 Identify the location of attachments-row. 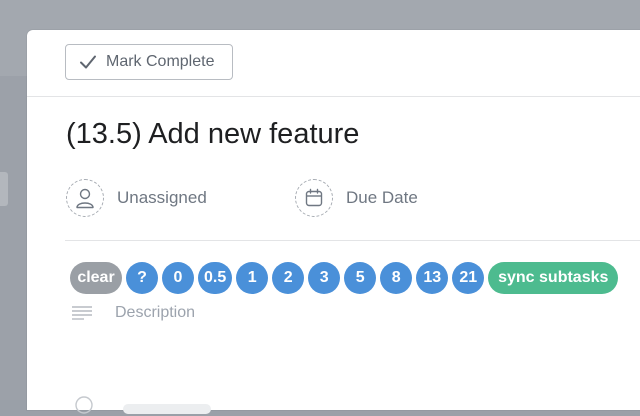
(142, 405).